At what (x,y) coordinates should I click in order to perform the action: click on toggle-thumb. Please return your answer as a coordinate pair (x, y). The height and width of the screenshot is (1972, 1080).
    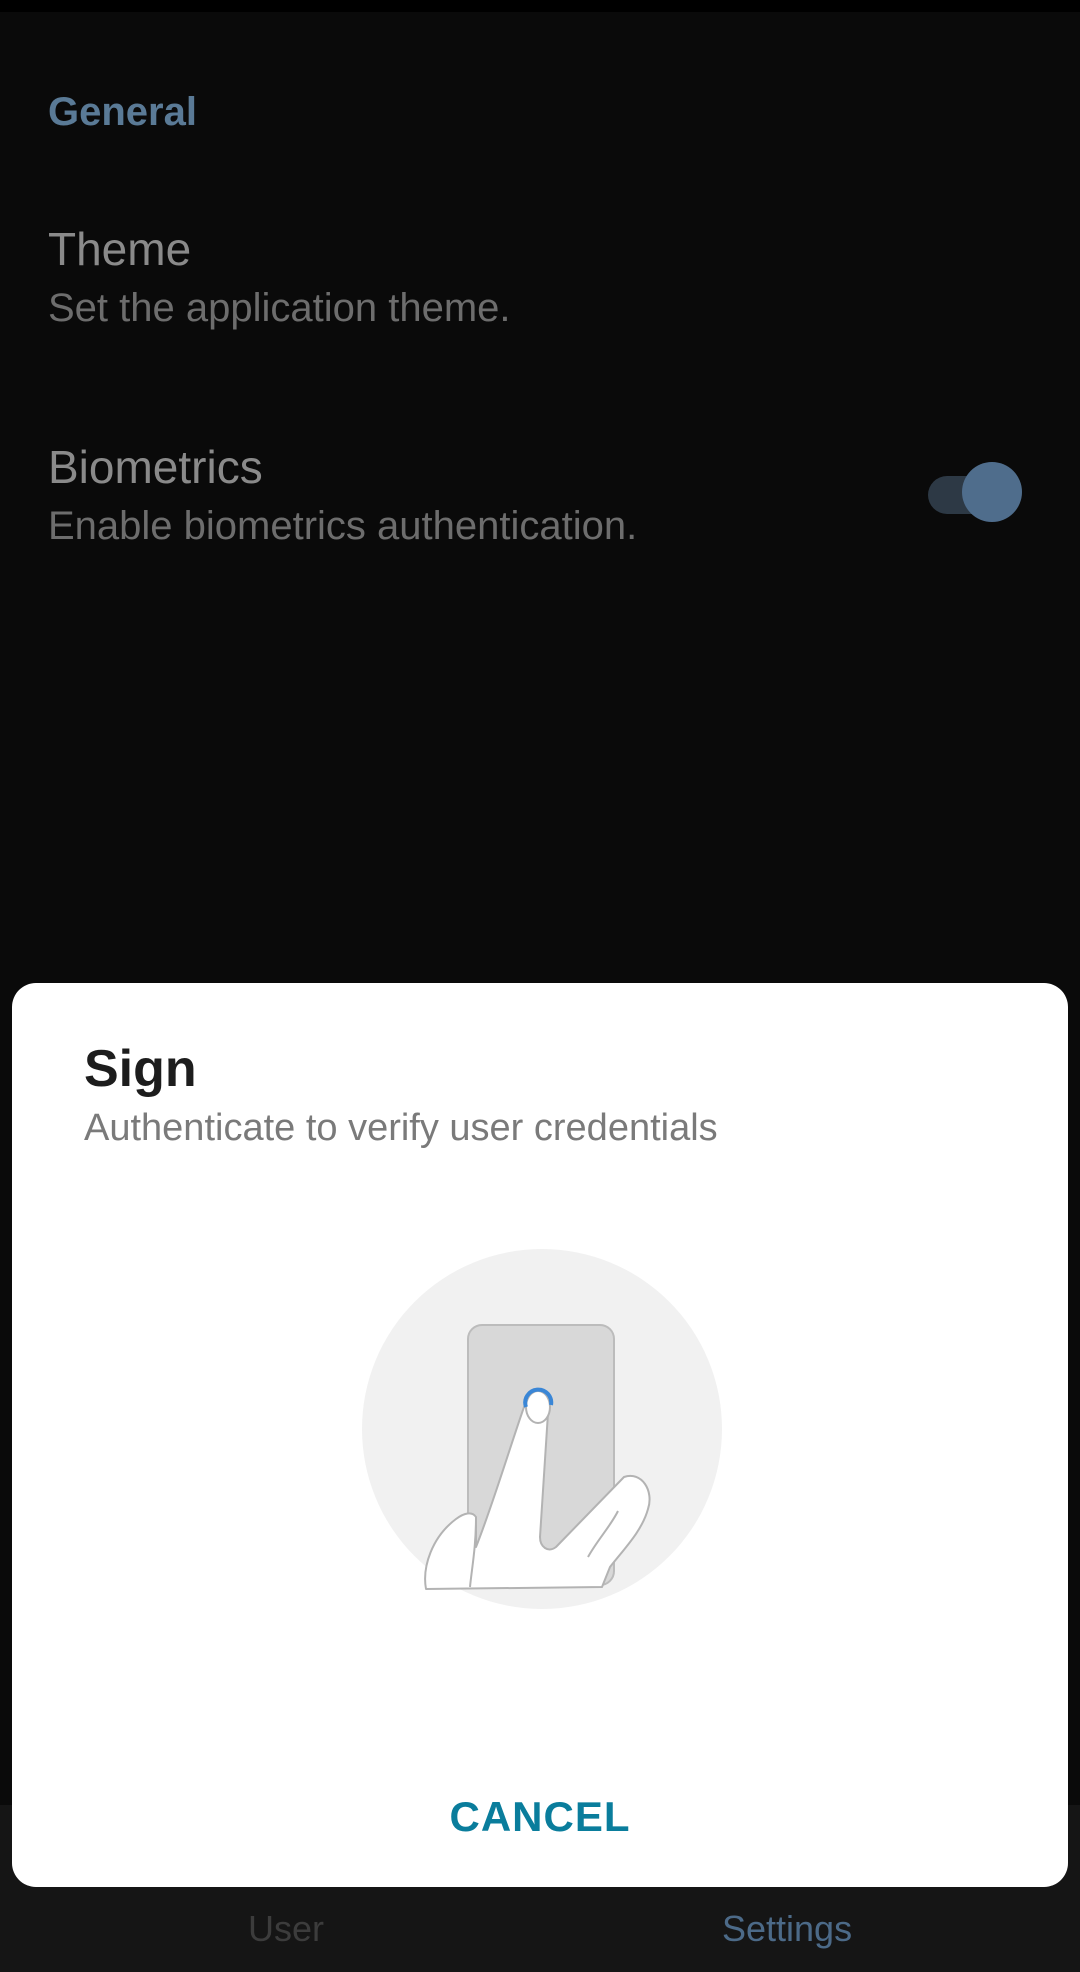
    Looking at the image, I should click on (992, 492).